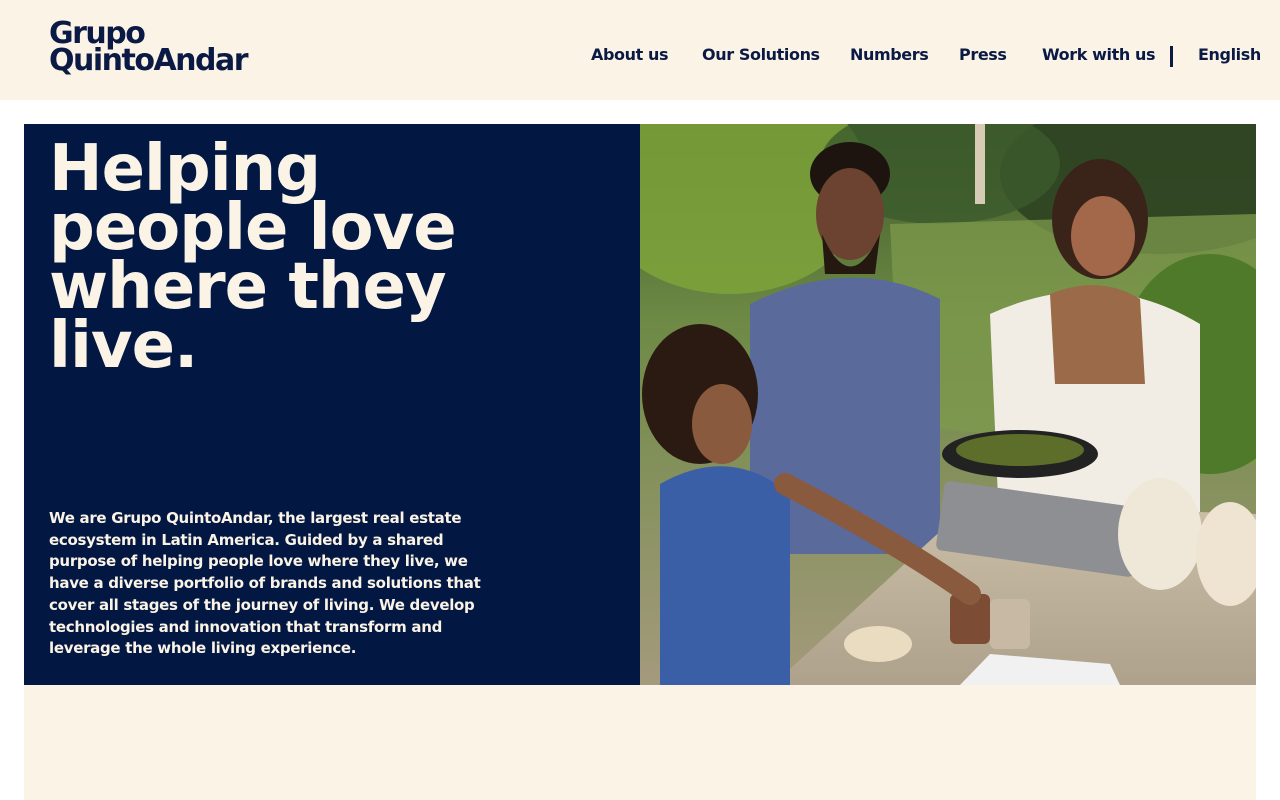  I want to click on lower-section, so click(640, 742).